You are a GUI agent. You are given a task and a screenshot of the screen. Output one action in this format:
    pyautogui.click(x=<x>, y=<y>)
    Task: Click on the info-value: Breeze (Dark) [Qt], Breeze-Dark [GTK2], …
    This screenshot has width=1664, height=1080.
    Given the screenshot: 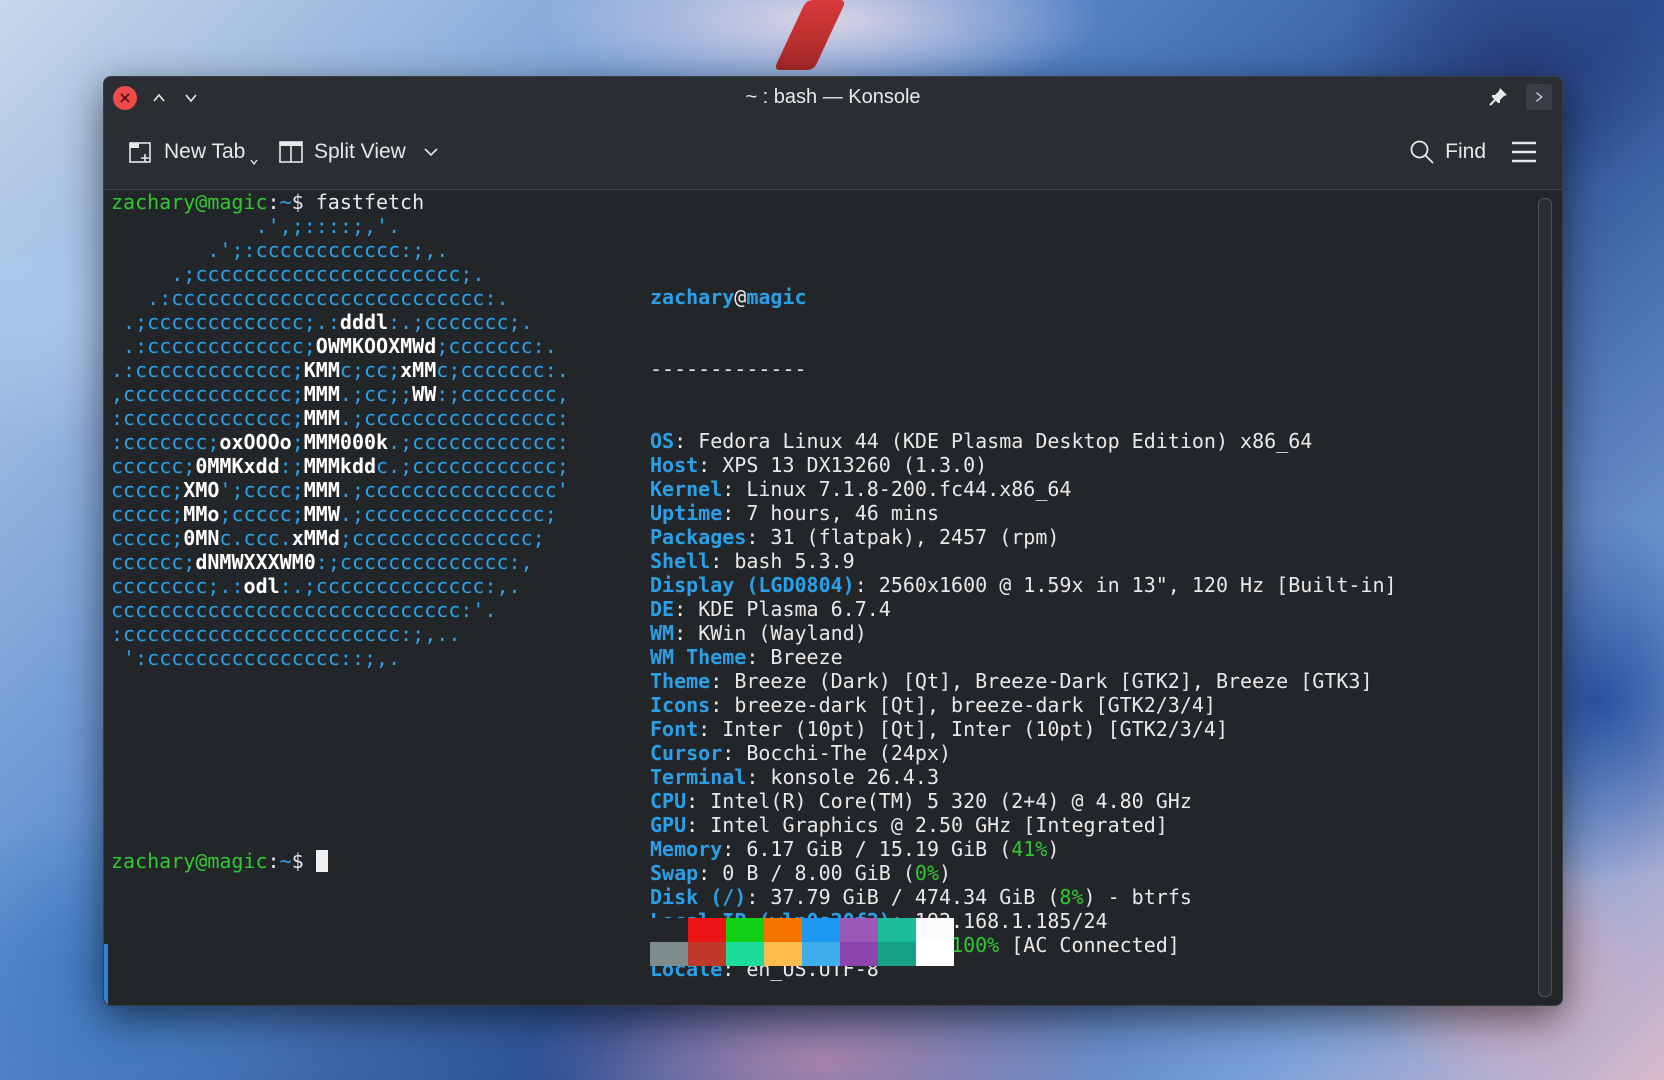 What is the action you would take?
    pyautogui.click(x=1053, y=681)
    